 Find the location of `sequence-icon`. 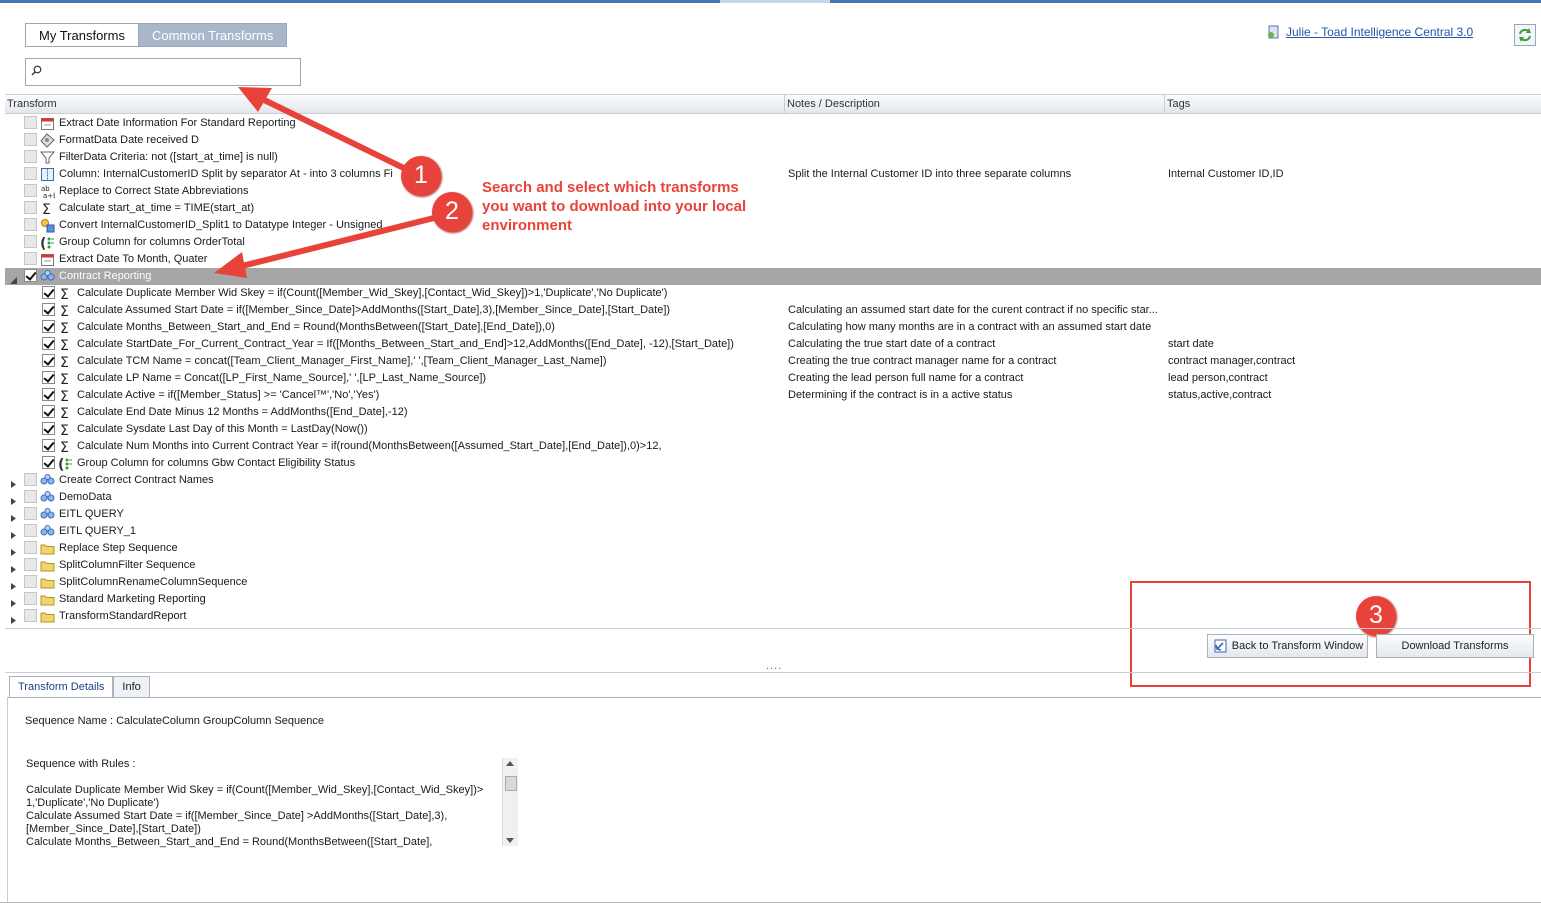

sequence-icon is located at coordinates (47, 276).